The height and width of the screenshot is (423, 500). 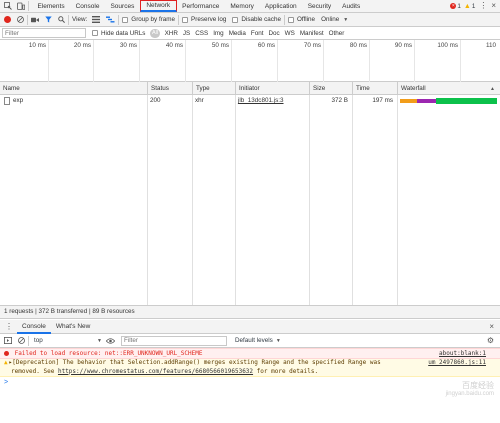 I want to click on tick-label: 20 ms, so click(x=82, y=45).